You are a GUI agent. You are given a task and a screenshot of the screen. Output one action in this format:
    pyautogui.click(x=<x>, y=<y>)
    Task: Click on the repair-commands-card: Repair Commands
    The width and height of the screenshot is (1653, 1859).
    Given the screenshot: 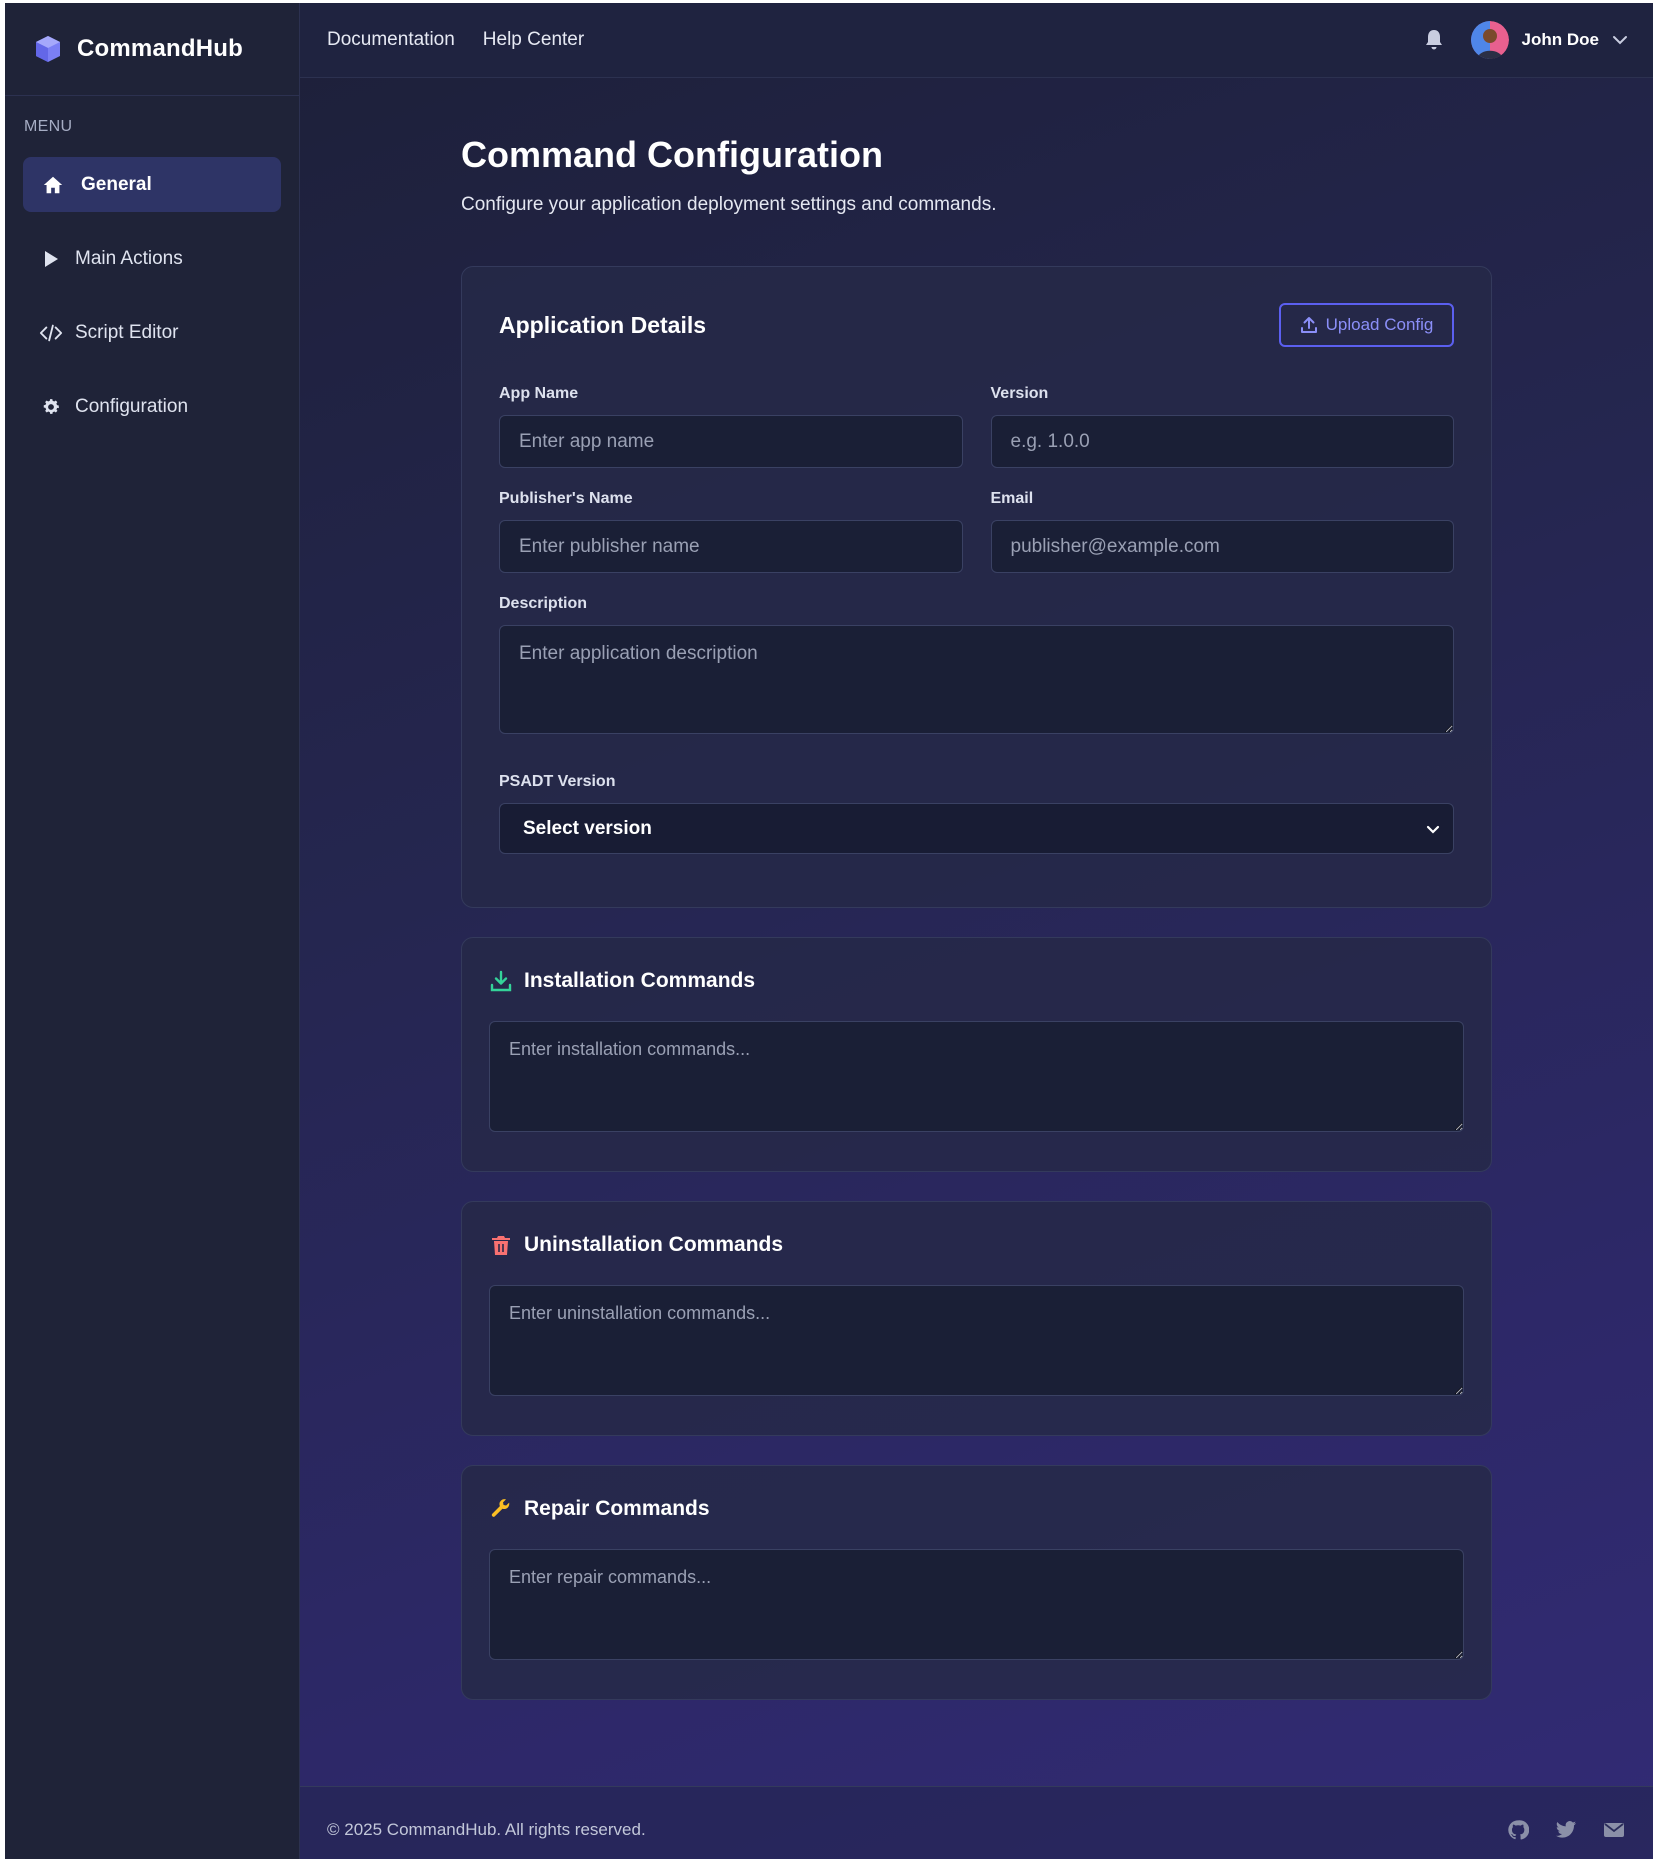 What is the action you would take?
    pyautogui.click(x=976, y=1582)
    